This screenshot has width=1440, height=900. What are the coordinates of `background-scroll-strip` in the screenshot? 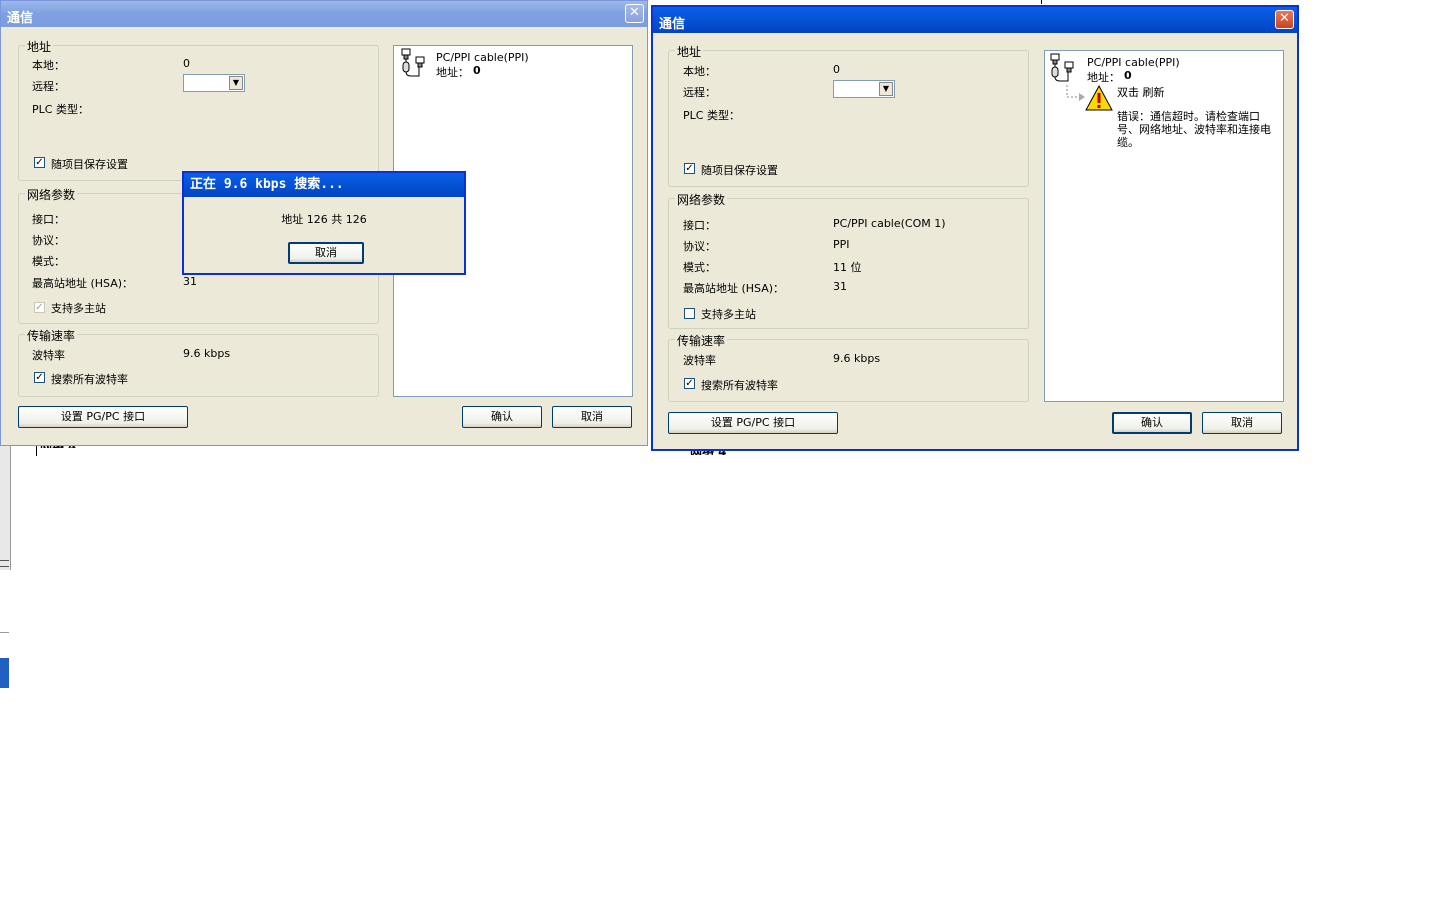 It's located at (5, 505).